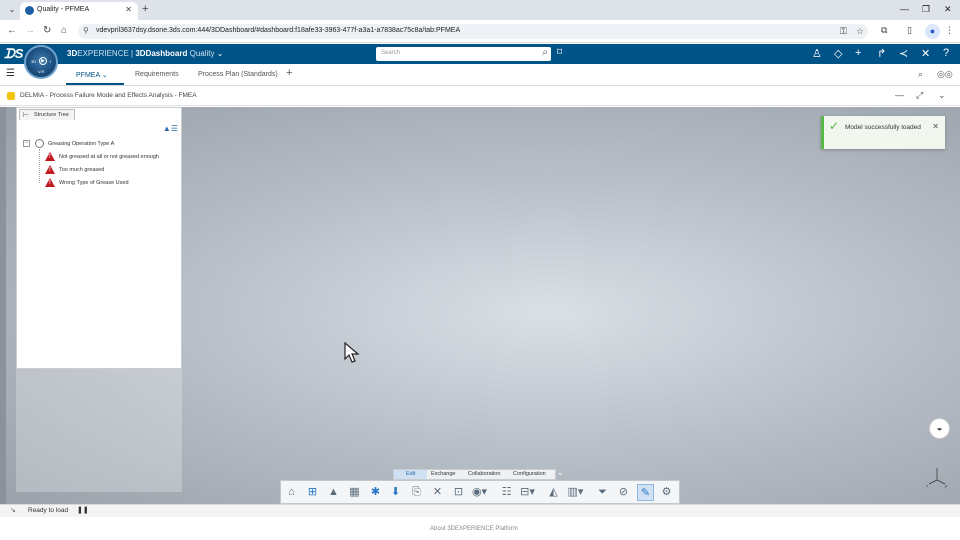 The image size is (960, 540). Describe the element at coordinates (843, 31) in the screenshot. I see `password-key-icon: ⚿` at that location.